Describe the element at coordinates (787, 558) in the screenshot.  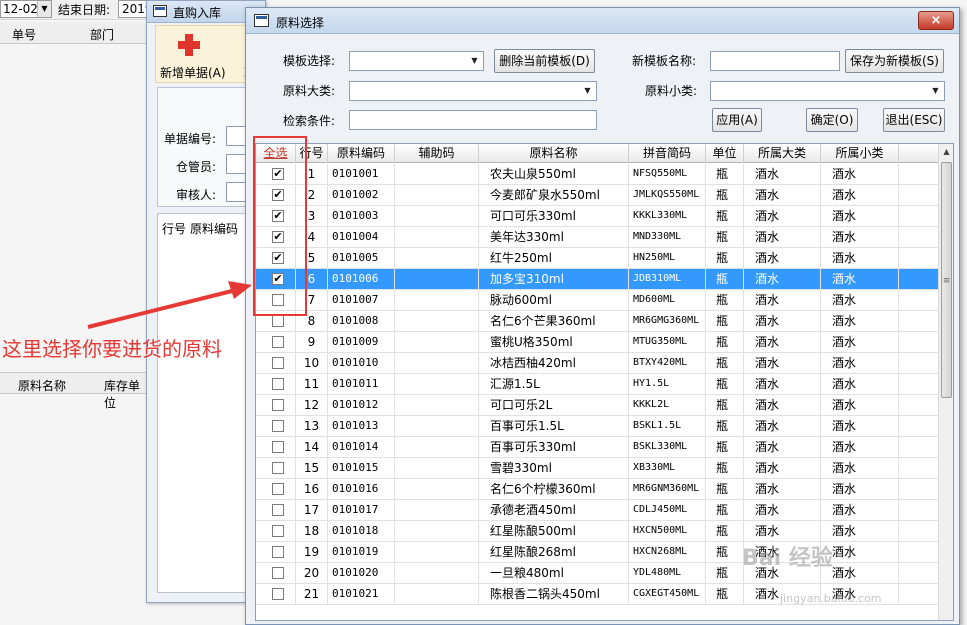
I see `watermark-logo: Bai 经验` at that location.